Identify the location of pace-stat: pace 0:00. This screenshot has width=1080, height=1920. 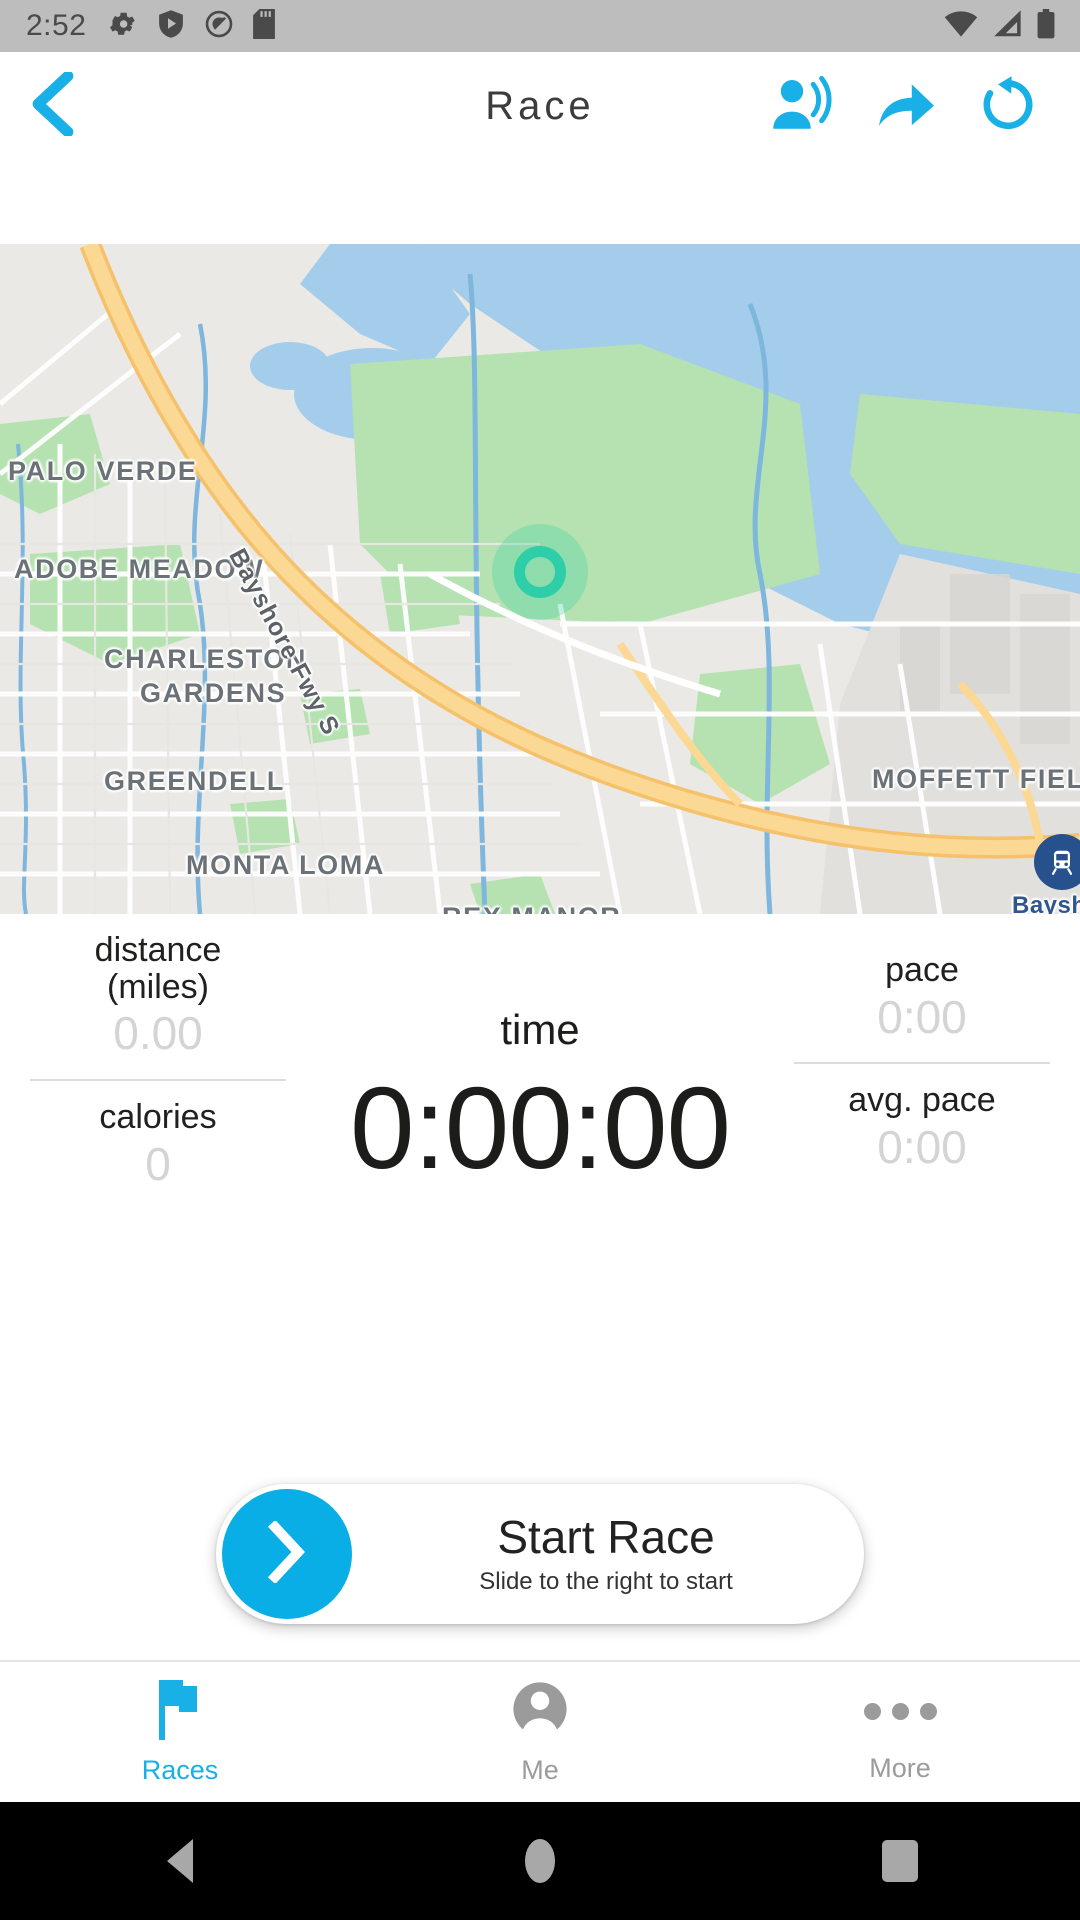
(922, 997).